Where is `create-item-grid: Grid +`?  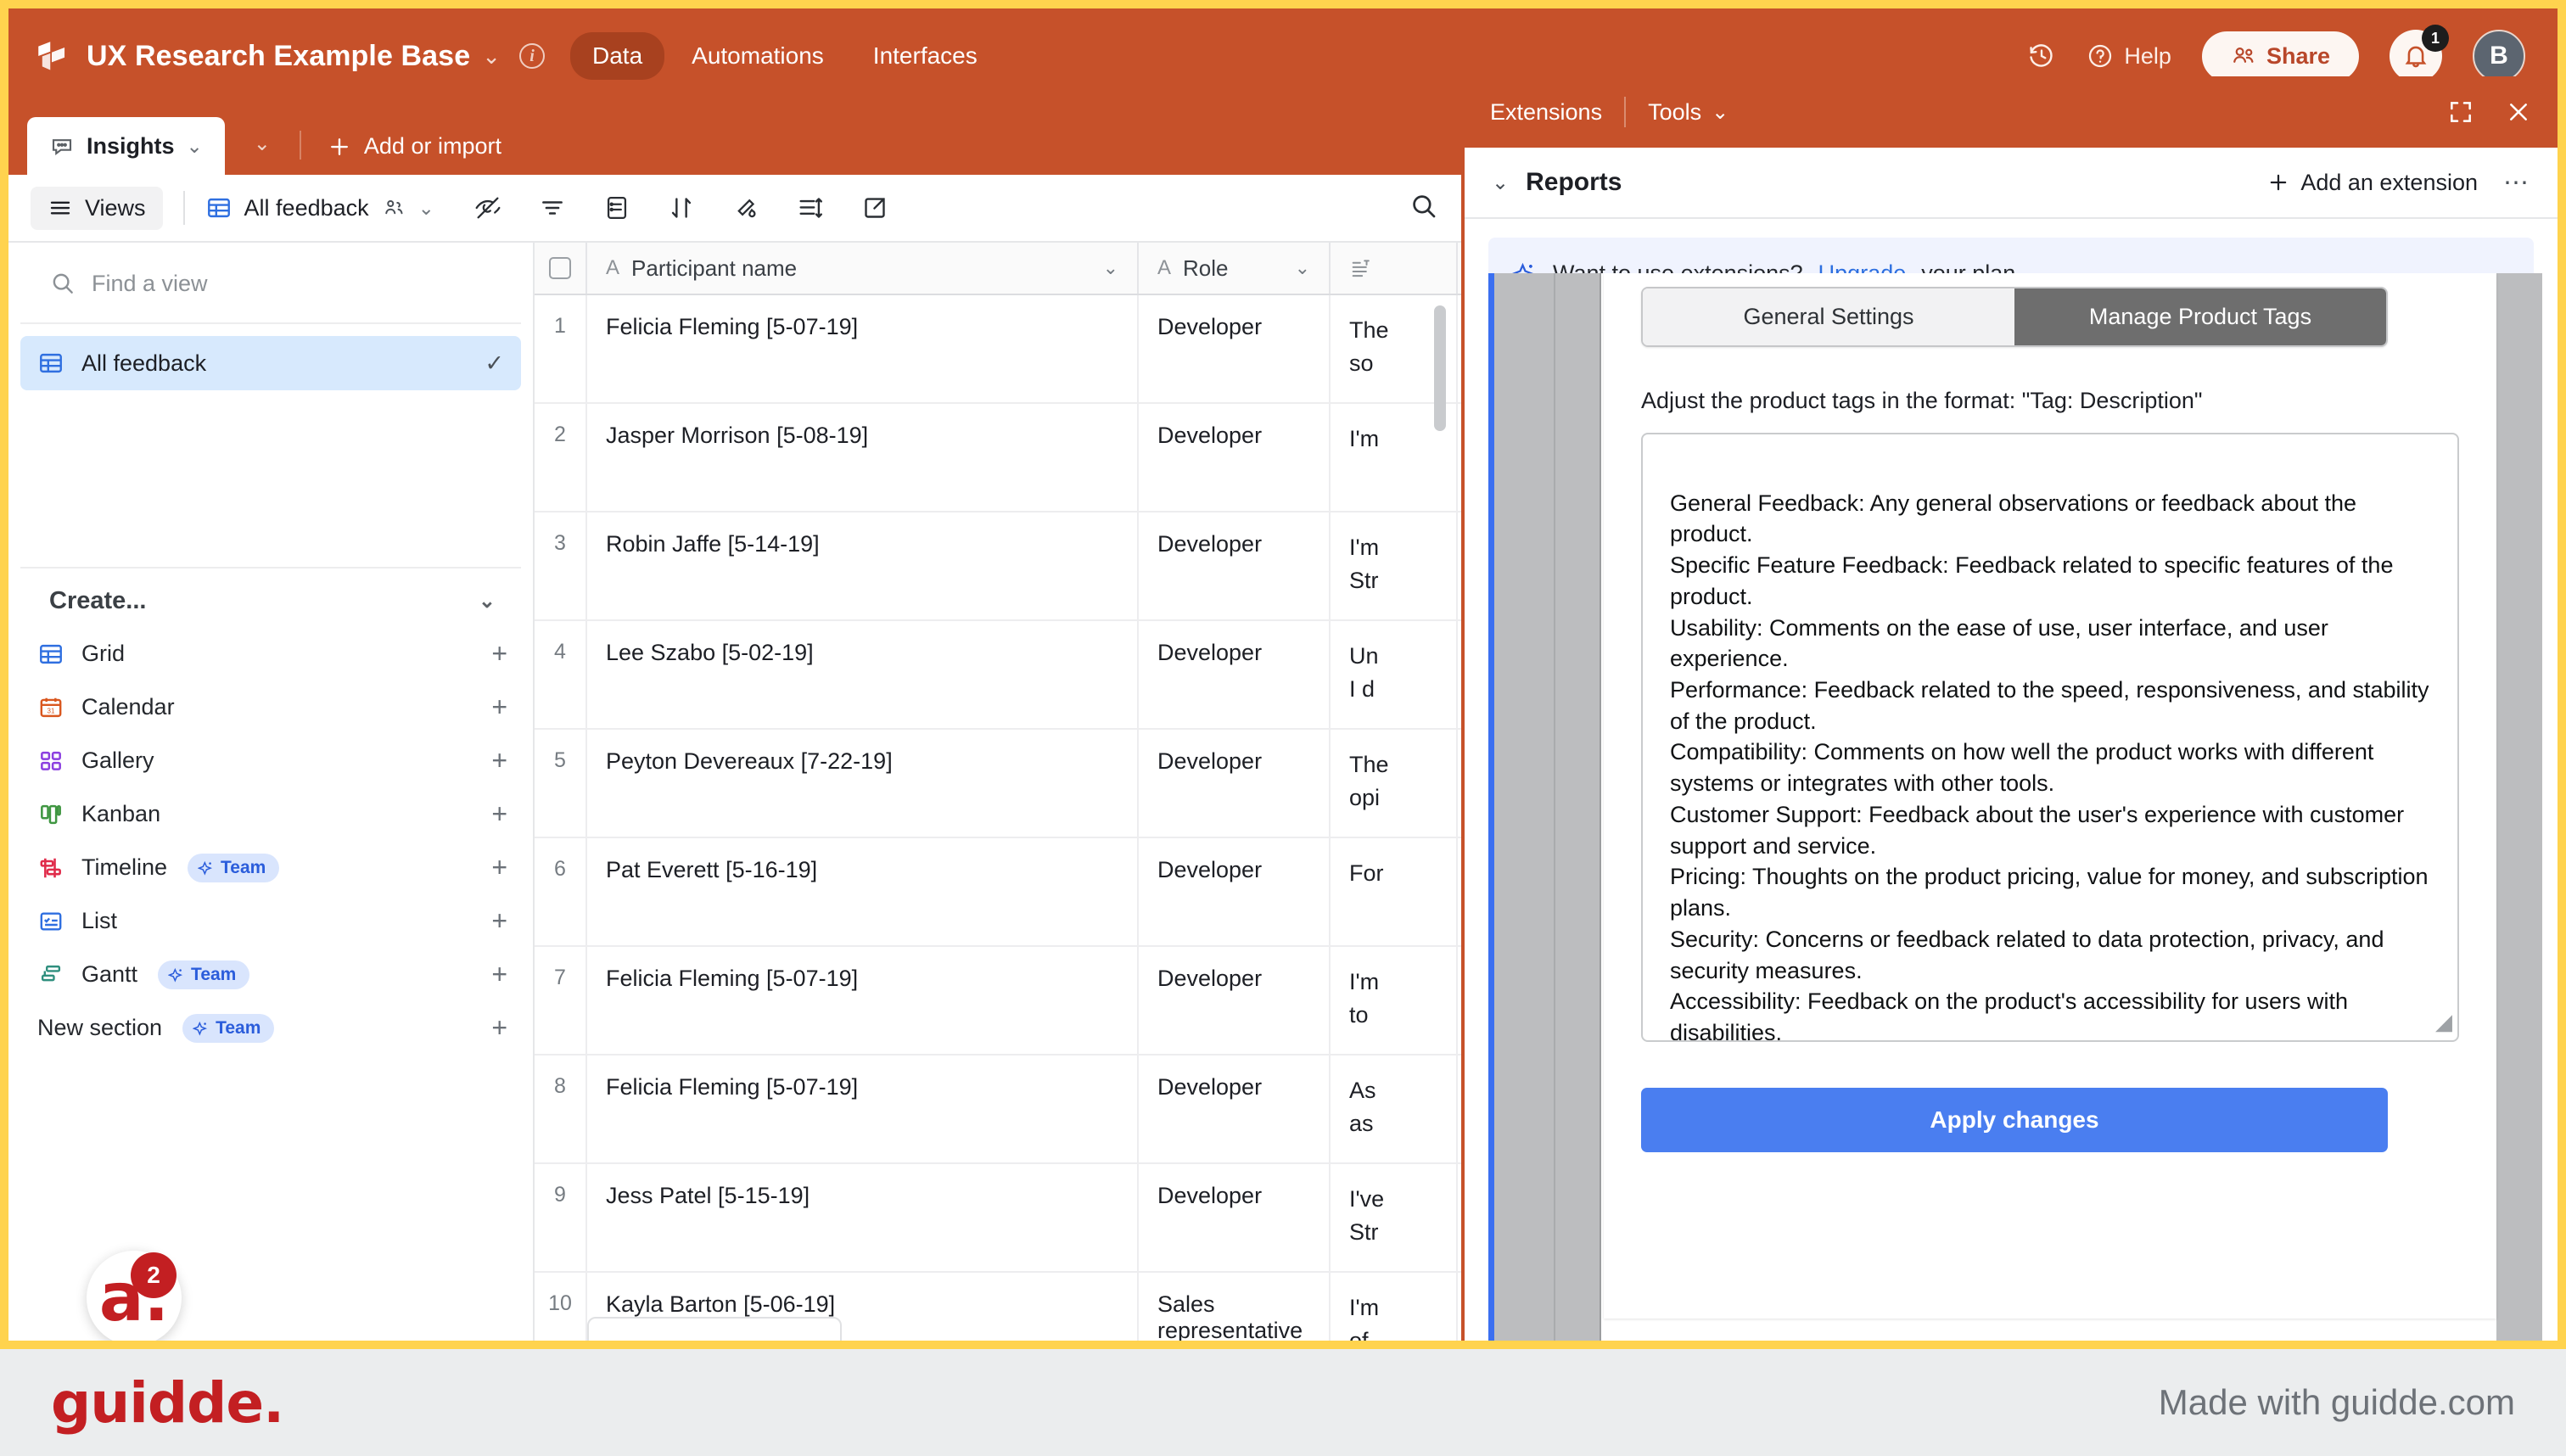
create-item-grid: Grid + is located at coordinates (270, 653).